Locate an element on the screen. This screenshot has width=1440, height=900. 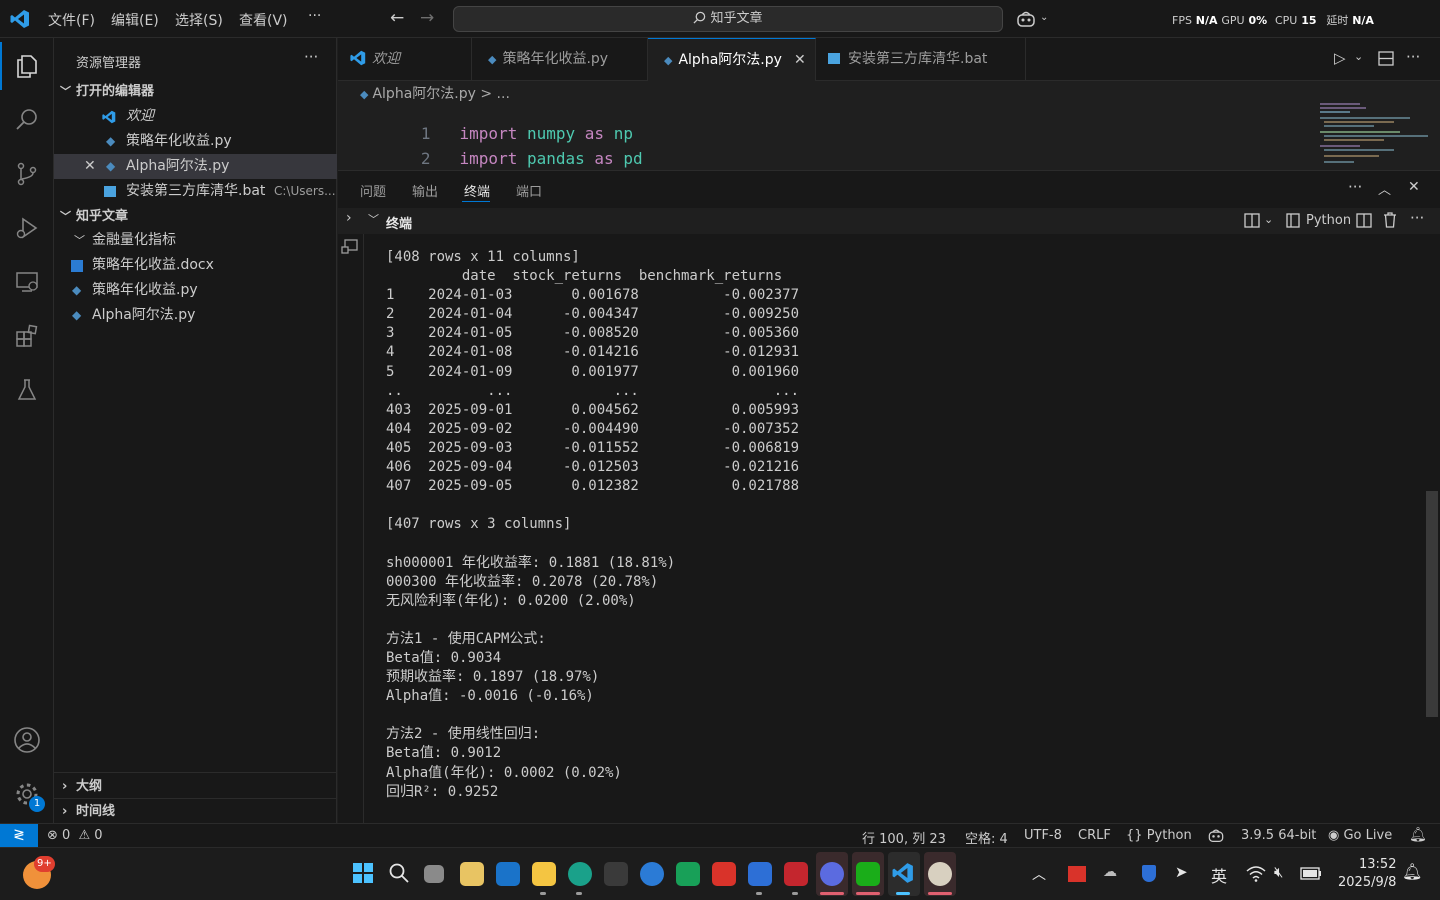
tree-item-docx: 策略年化收益.docx is located at coordinates (195, 265).